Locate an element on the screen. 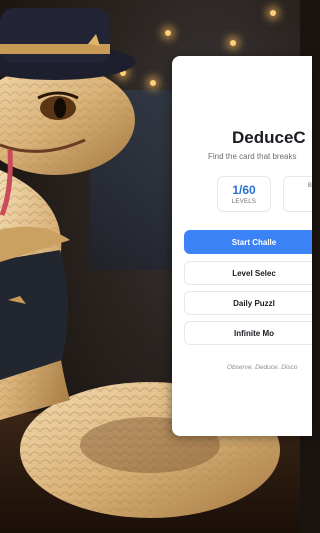 This screenshot has height=533, width=320. level-select-button: Level Selec is located at coordinates (248, 273).